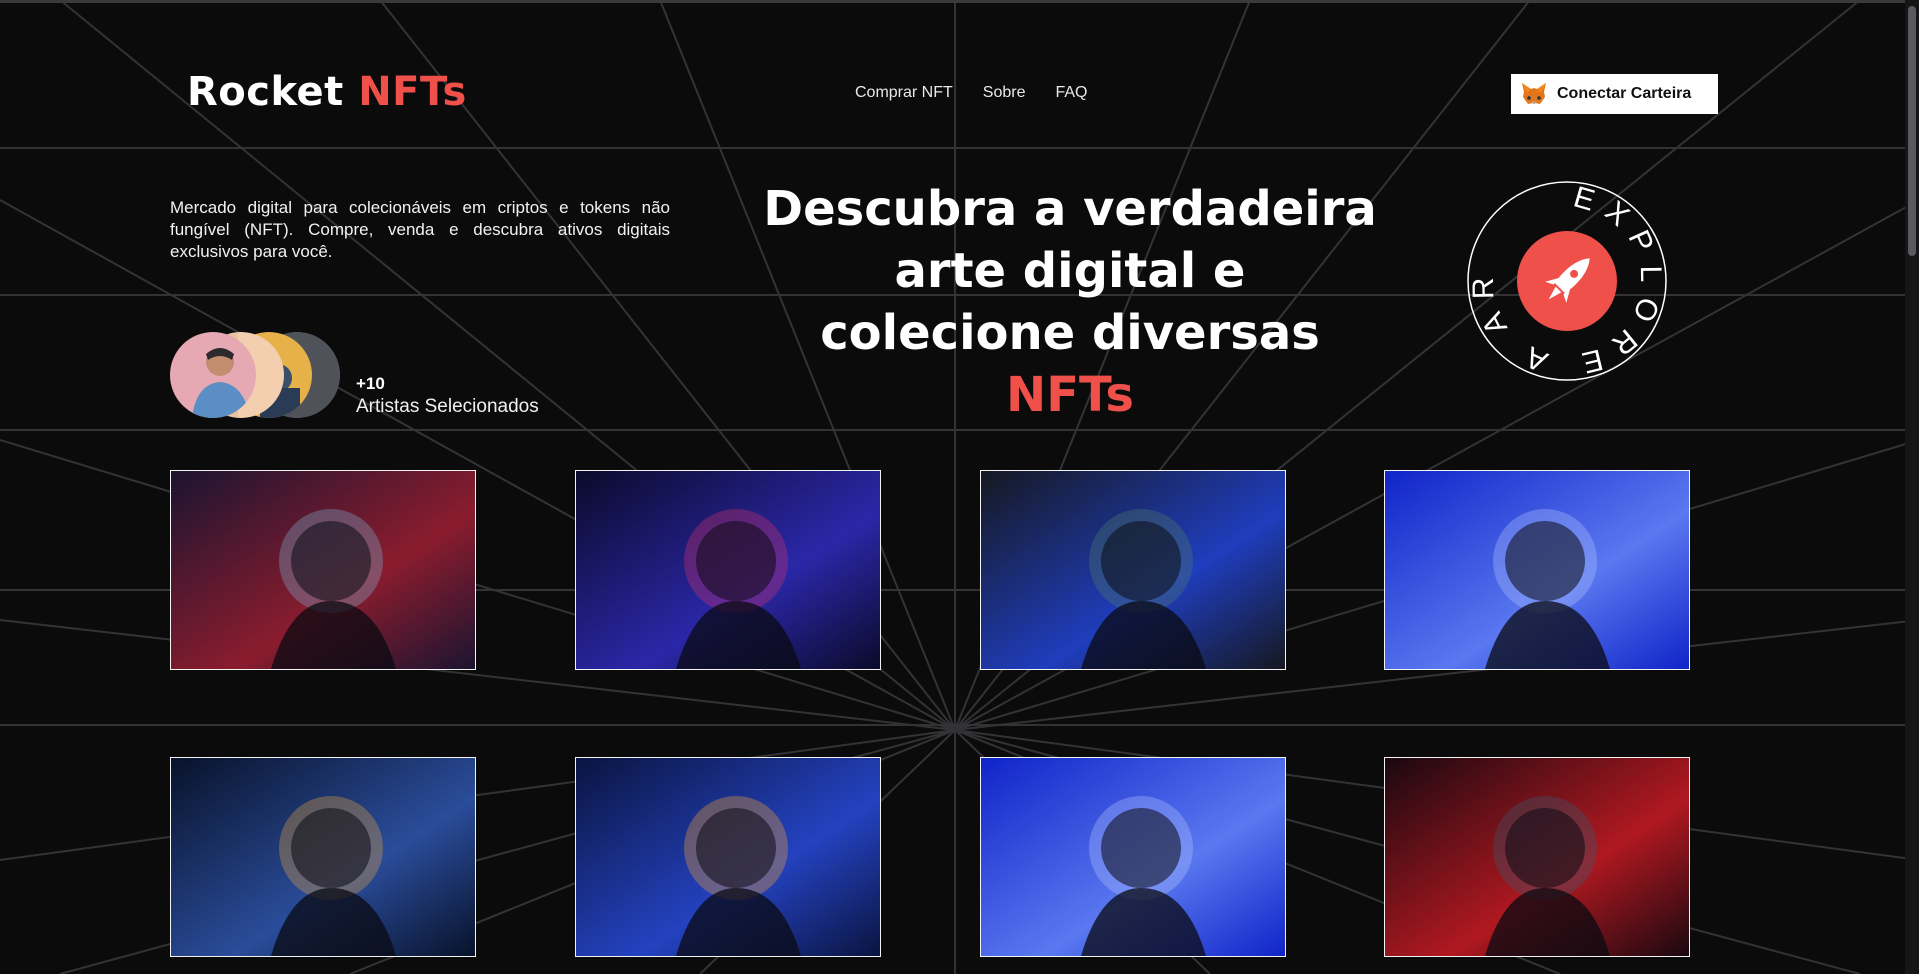  Describe the element at coordinates (1912, 131) in the screenshot. I see `scrollbar-thumb` at that location.